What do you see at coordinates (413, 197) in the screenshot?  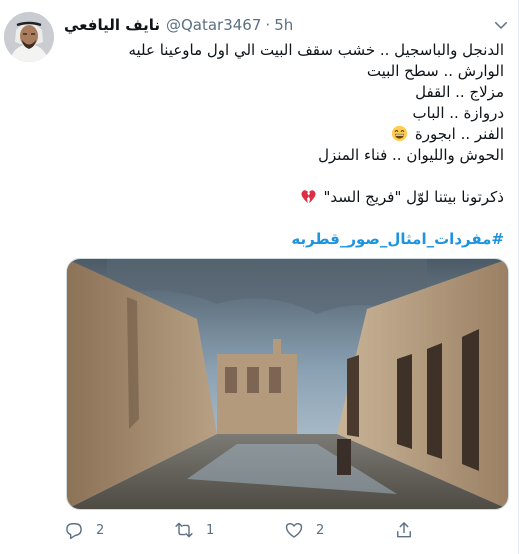 I see `tweet-line-text: ذكرتونا بيتنا لوّل "فريج السد"` at bounding box center [413, 197].